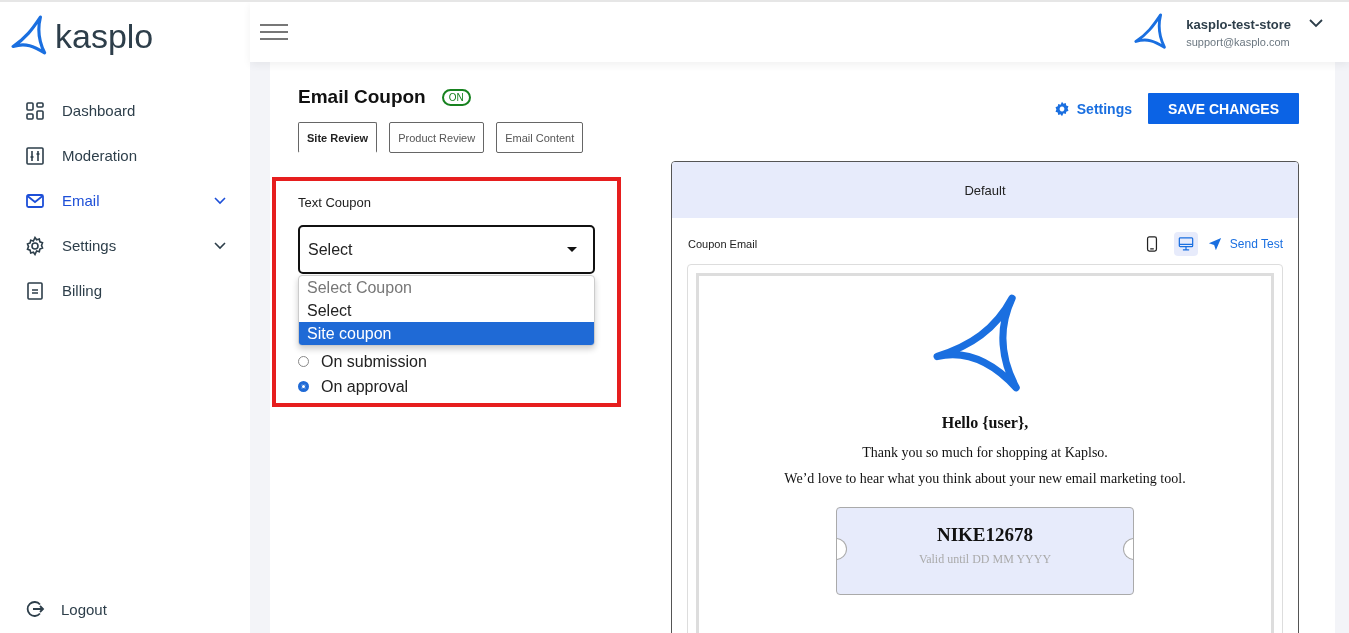 This screenshot has height=633, width=1349. I want to click on sidebar-item: Moderation, so click(125, 155).